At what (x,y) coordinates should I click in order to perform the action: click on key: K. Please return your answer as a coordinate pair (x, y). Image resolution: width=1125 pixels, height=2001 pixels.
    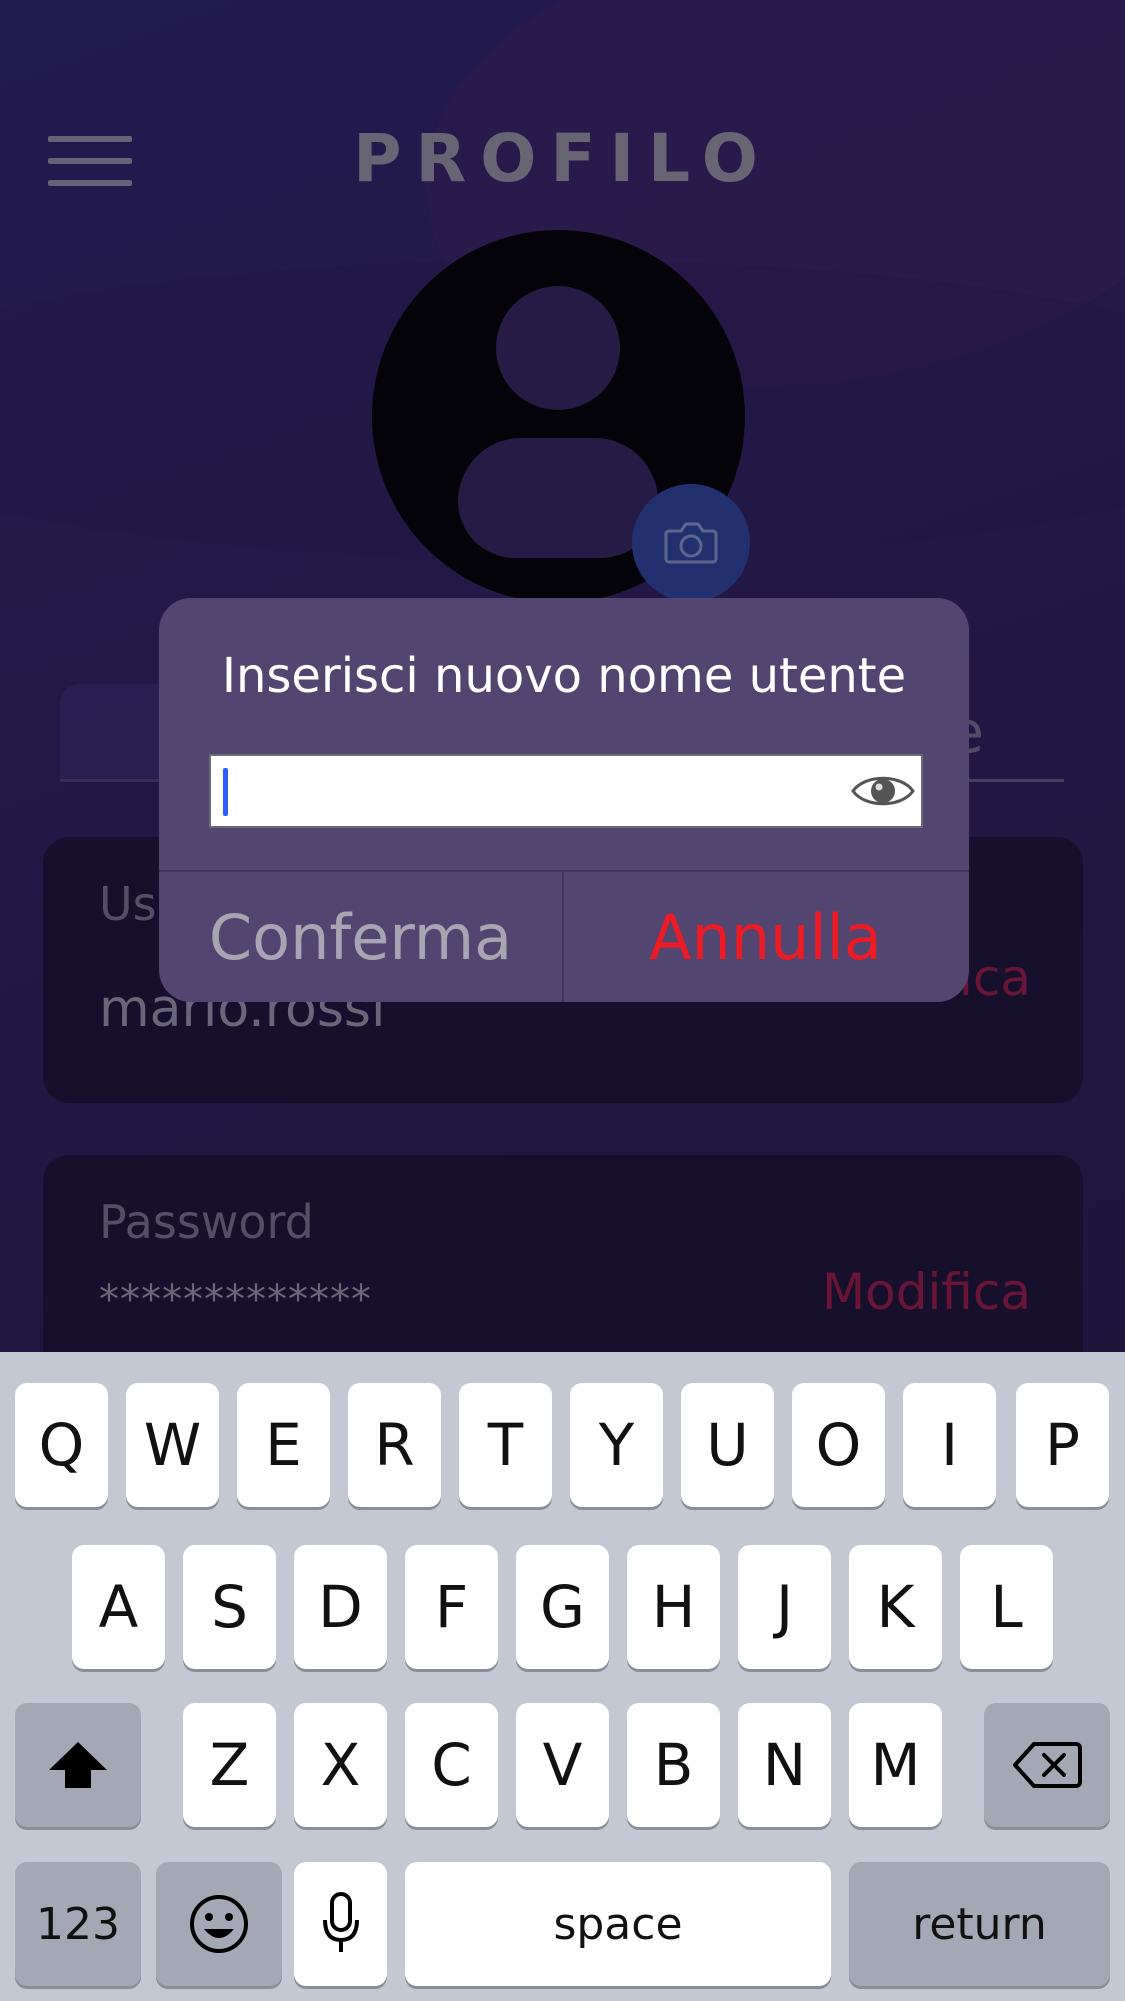
    Looking at the image, I should click on (895, 1607).